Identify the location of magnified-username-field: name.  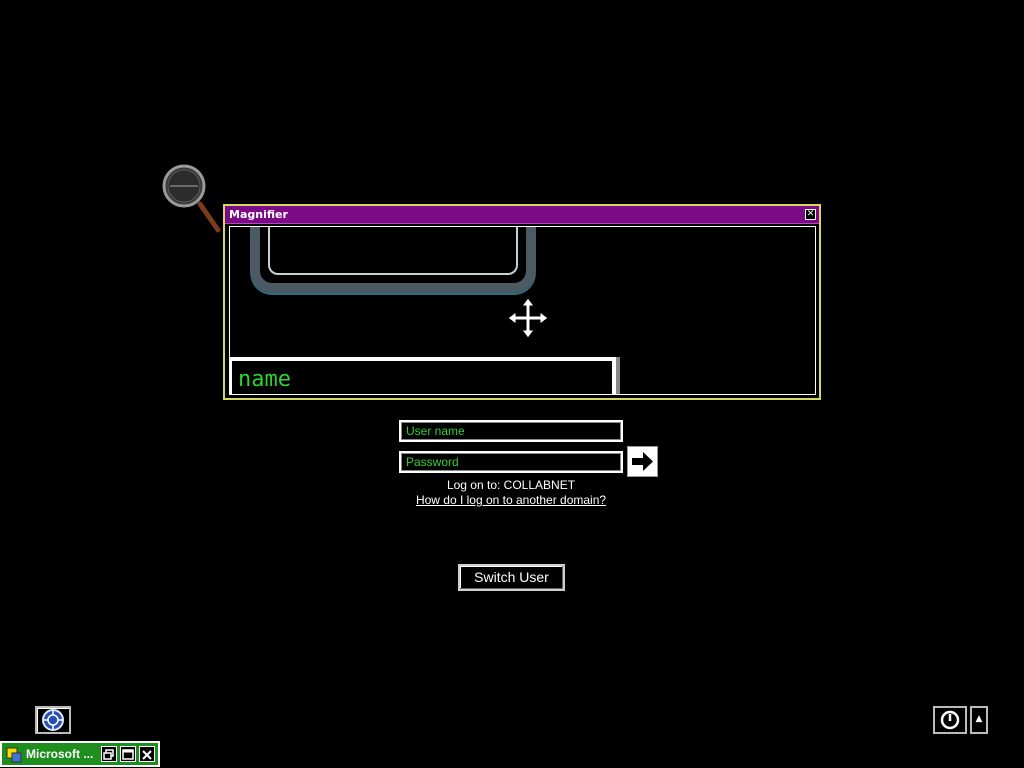
(423, 375).